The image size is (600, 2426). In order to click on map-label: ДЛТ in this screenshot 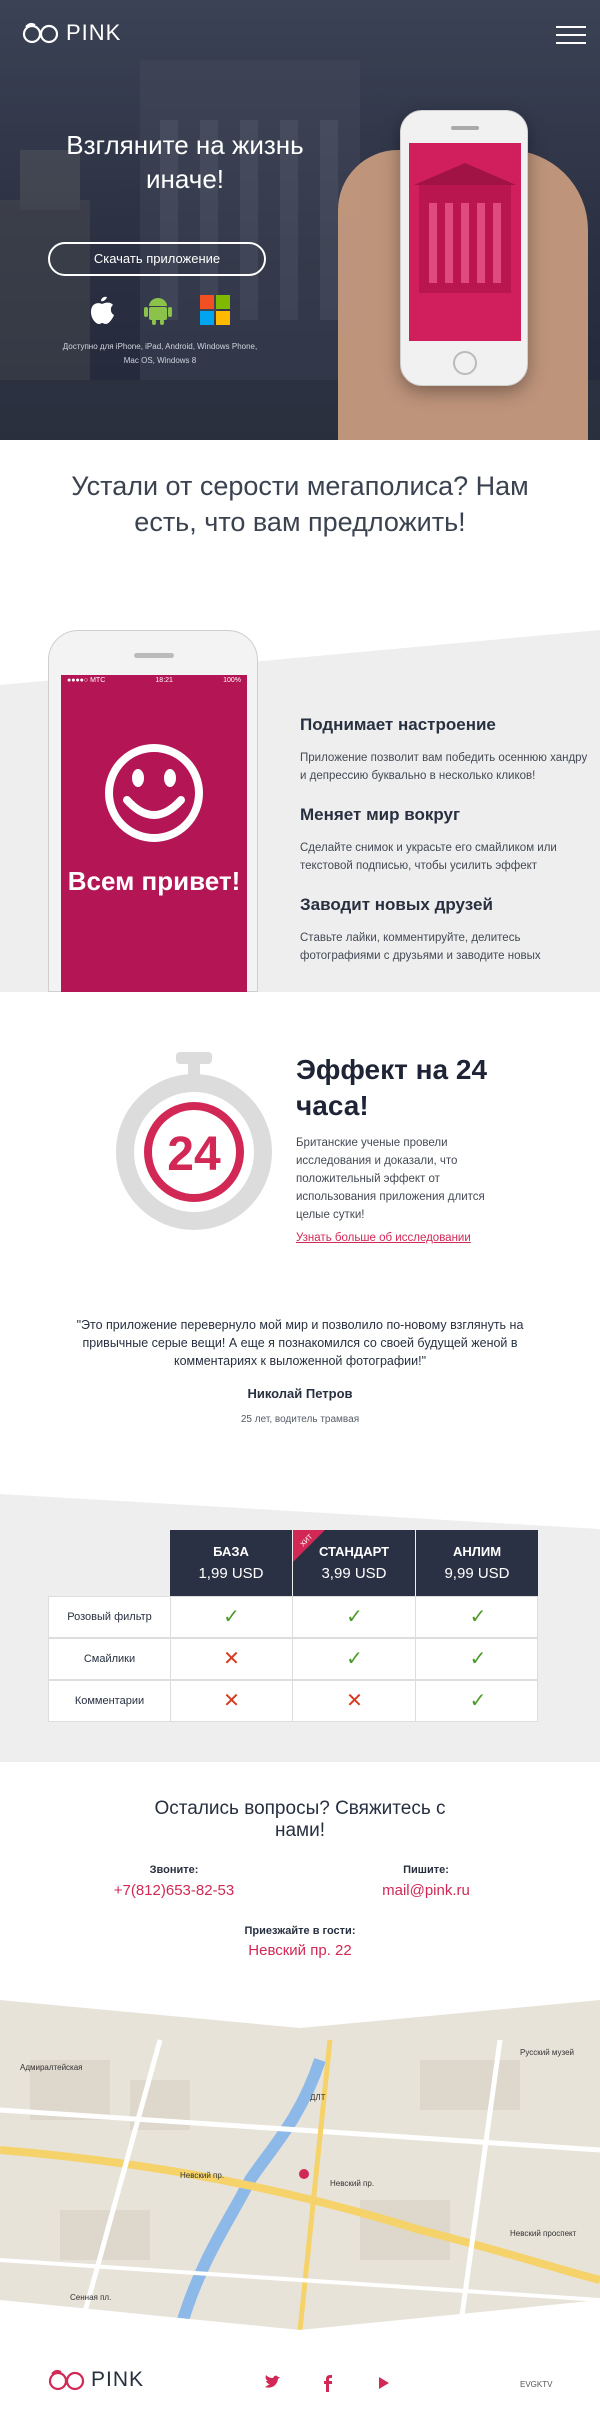, I will do `click(318, 2097)`.